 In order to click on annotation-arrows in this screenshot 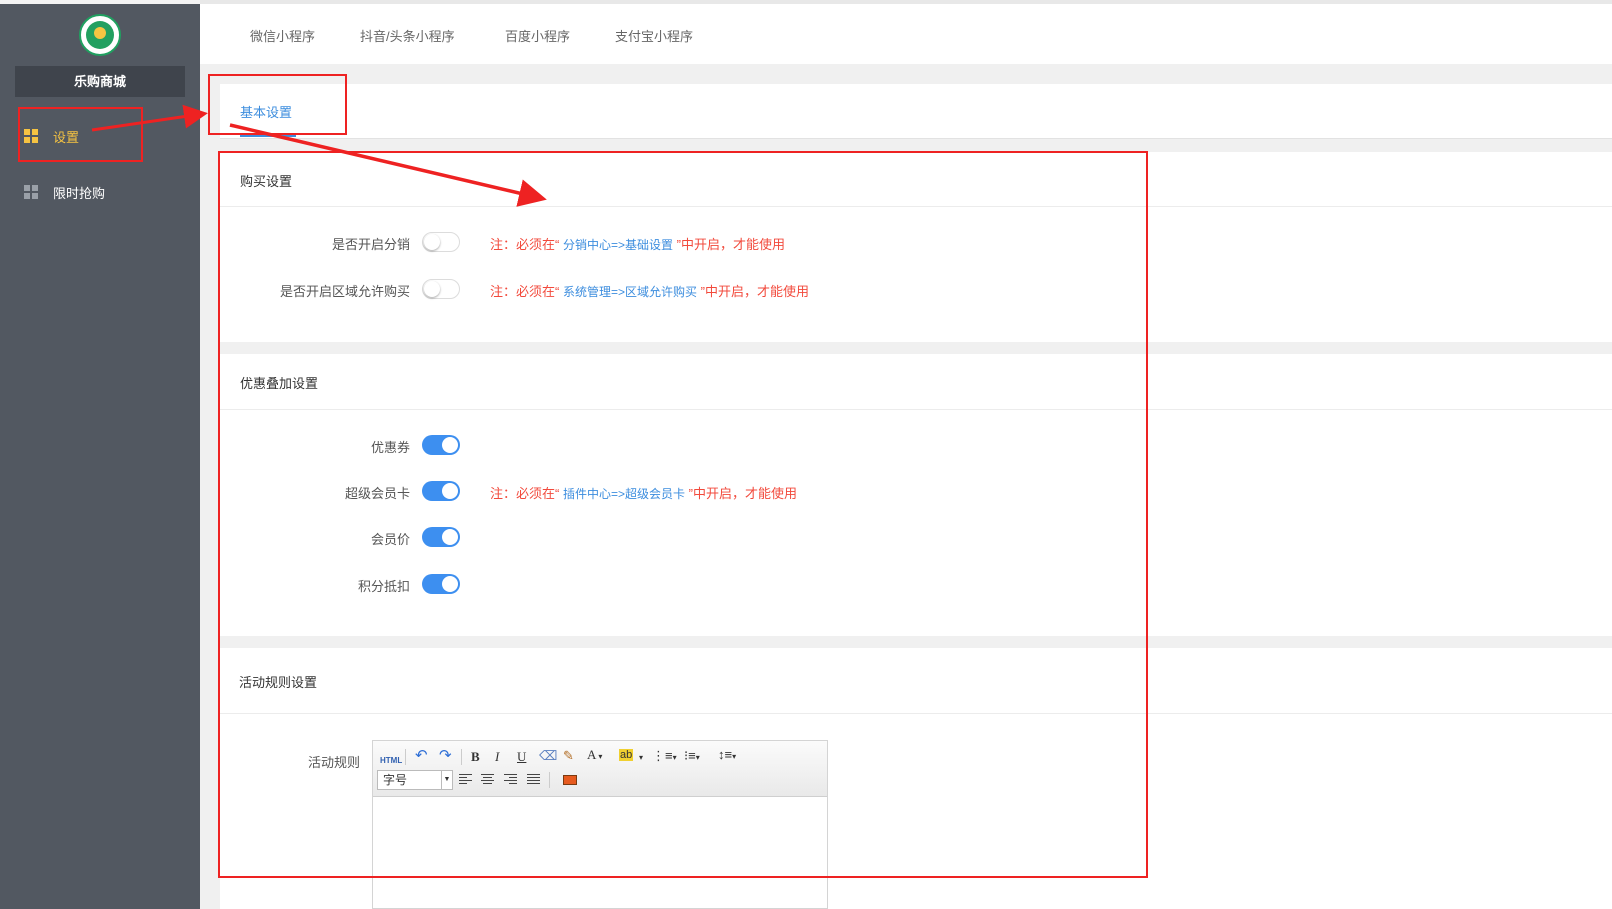, I will do `click(319, 155)`.